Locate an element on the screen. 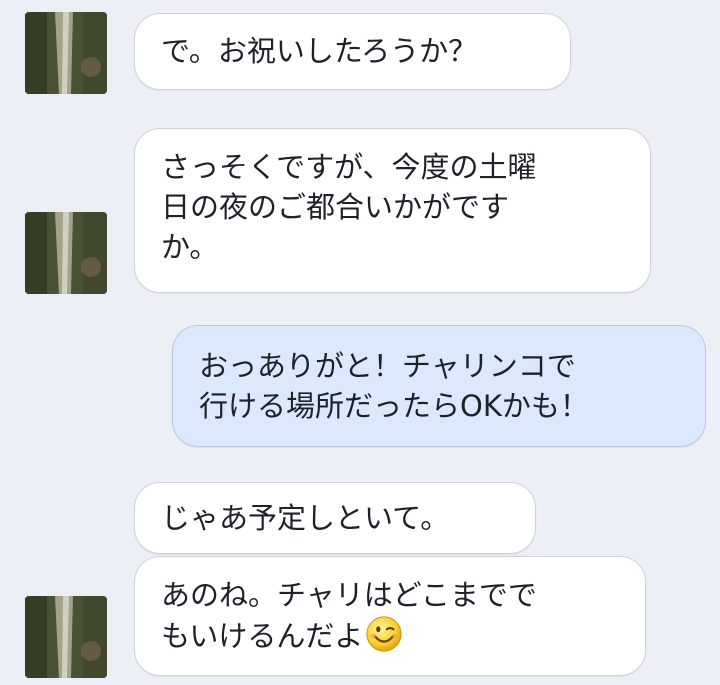 This screenshot has height=685, width=720. message-line: 行ける場所だったらOKかも！ is located at coordinates (394, 406).